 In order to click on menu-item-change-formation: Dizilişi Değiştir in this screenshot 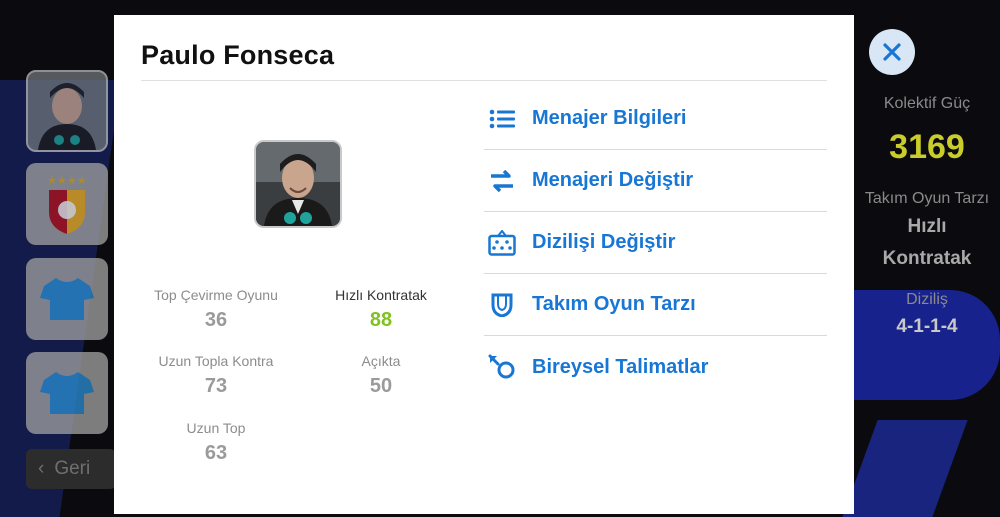, I will do `click(655, 243)`.